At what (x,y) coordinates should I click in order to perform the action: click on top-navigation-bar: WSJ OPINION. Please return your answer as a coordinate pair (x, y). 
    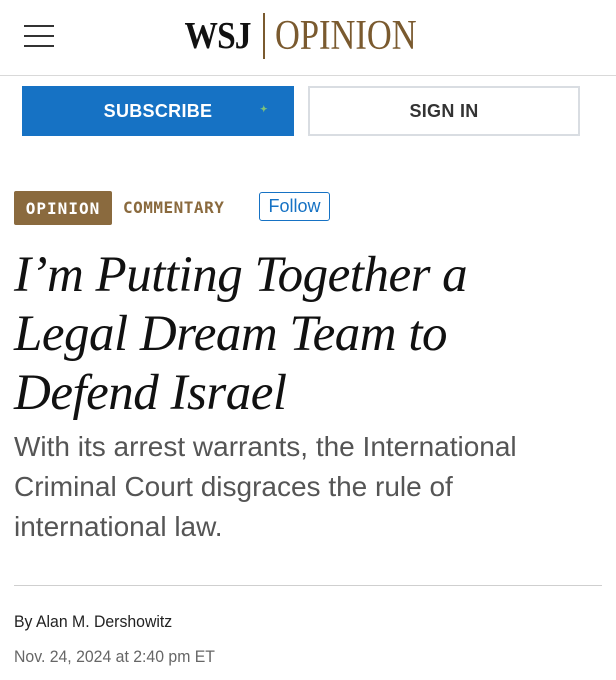
    Looking at the image, I should click on (308, 38).